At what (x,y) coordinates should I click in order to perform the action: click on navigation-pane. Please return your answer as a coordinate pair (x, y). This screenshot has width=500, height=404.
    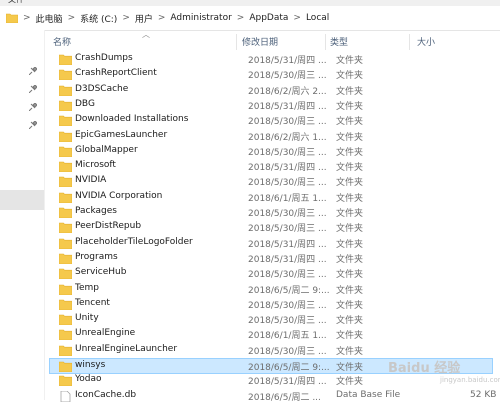
    Looking at the image, I should click on (22, 215).